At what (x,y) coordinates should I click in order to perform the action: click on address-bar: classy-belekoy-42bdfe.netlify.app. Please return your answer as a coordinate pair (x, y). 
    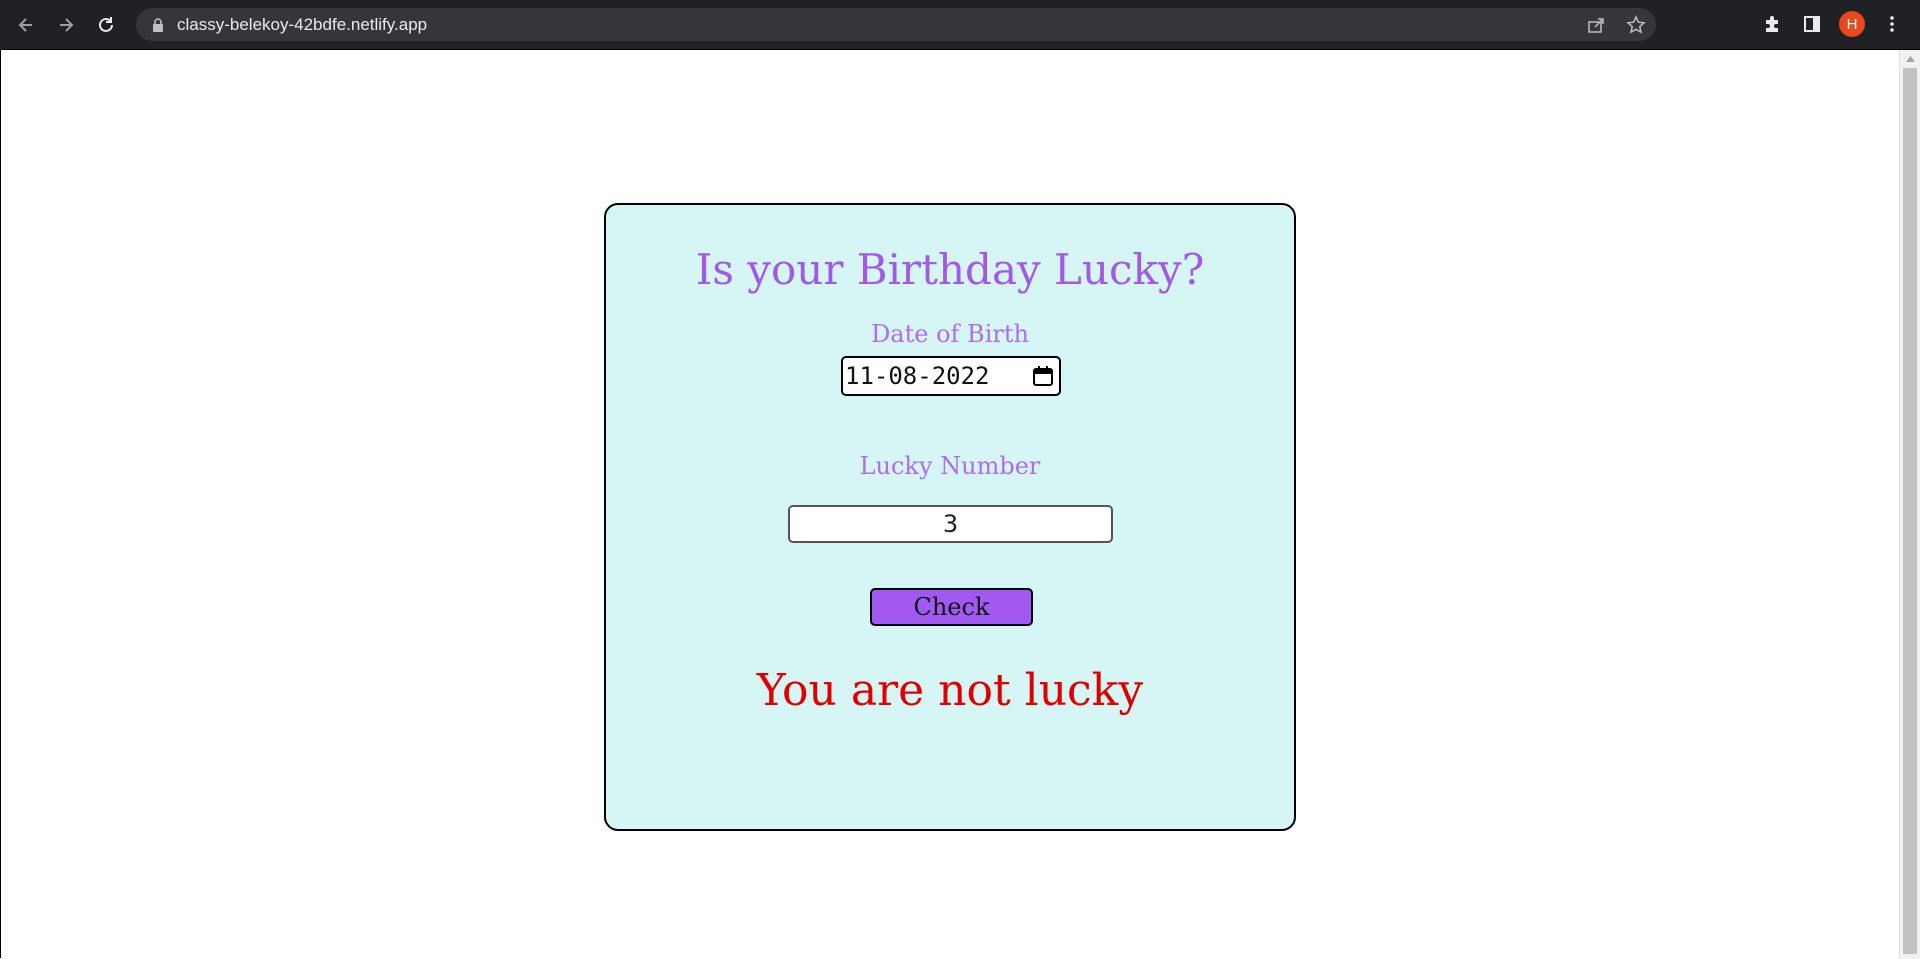
    Looking at the image, I should click on (896, 24).